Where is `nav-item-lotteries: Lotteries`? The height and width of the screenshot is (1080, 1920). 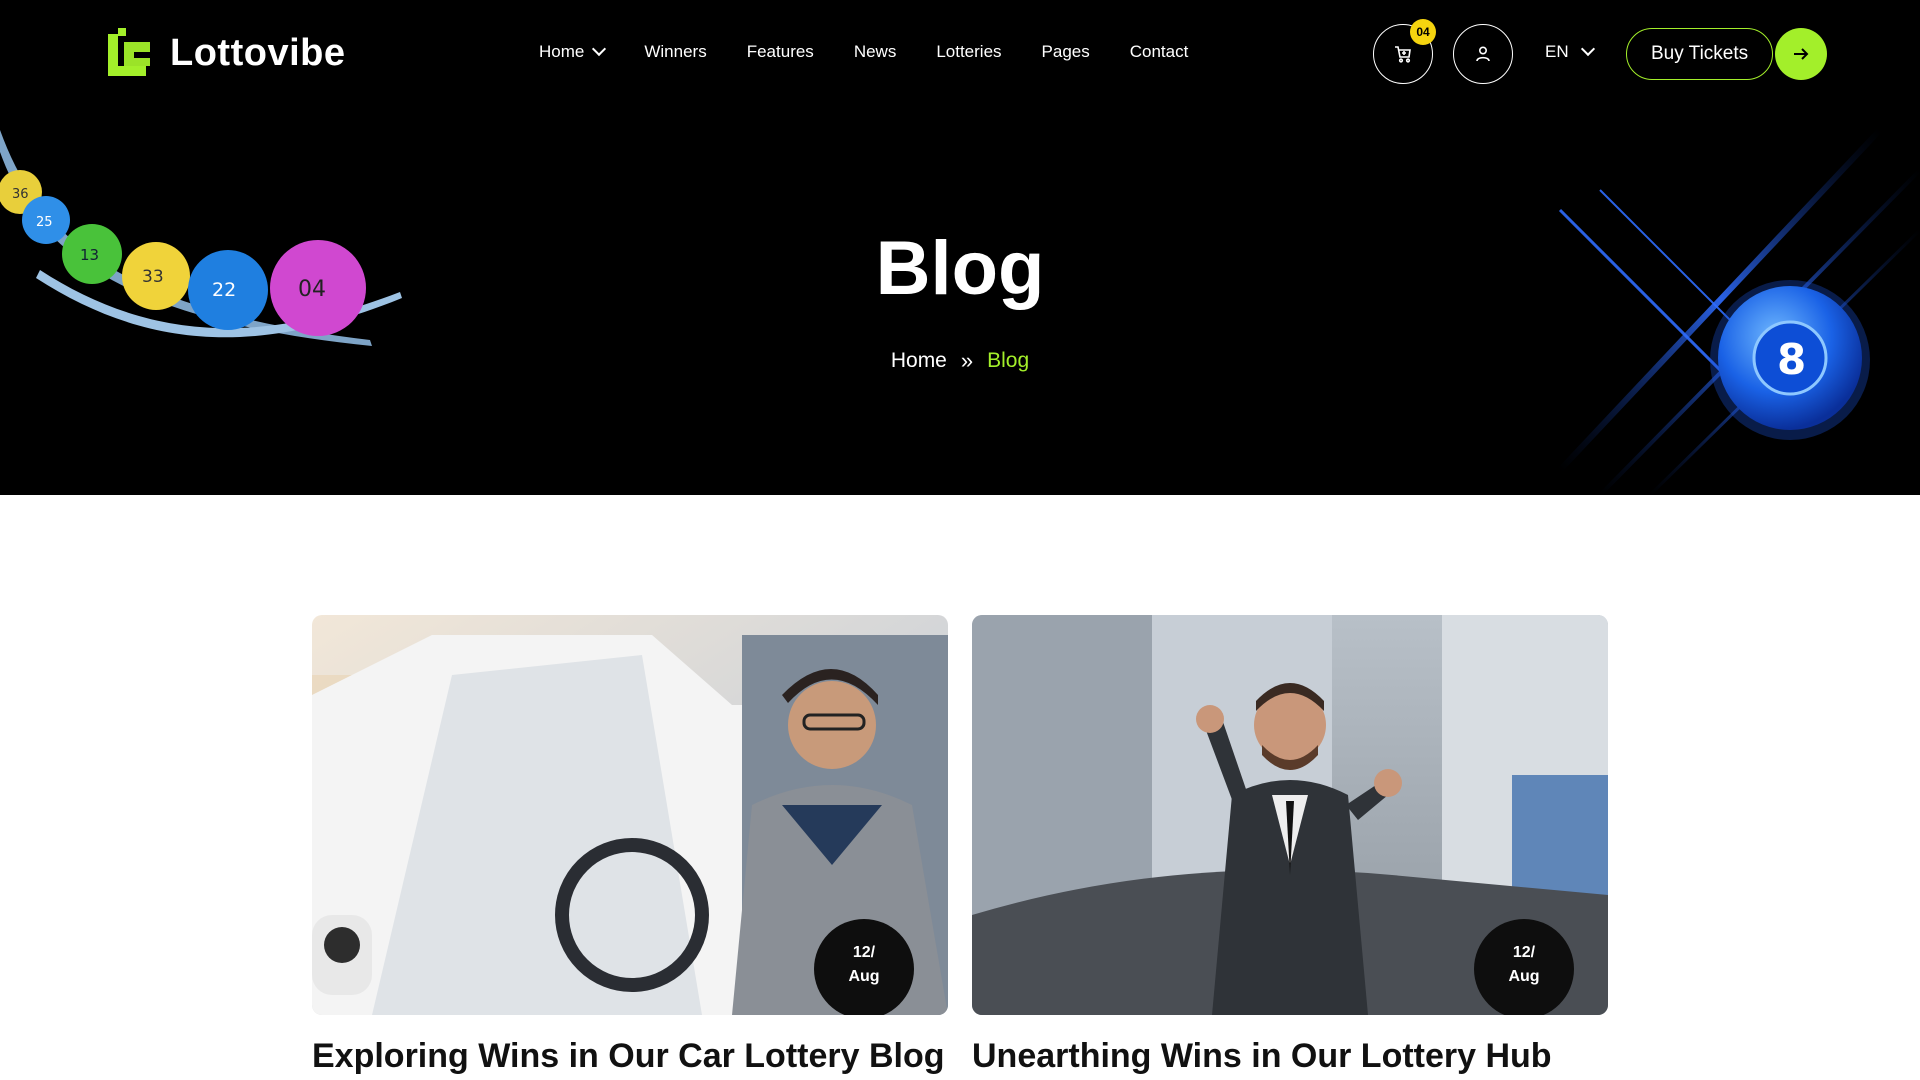 nav-item-lotteries: Lotteries is located at coordinates (968, 52).